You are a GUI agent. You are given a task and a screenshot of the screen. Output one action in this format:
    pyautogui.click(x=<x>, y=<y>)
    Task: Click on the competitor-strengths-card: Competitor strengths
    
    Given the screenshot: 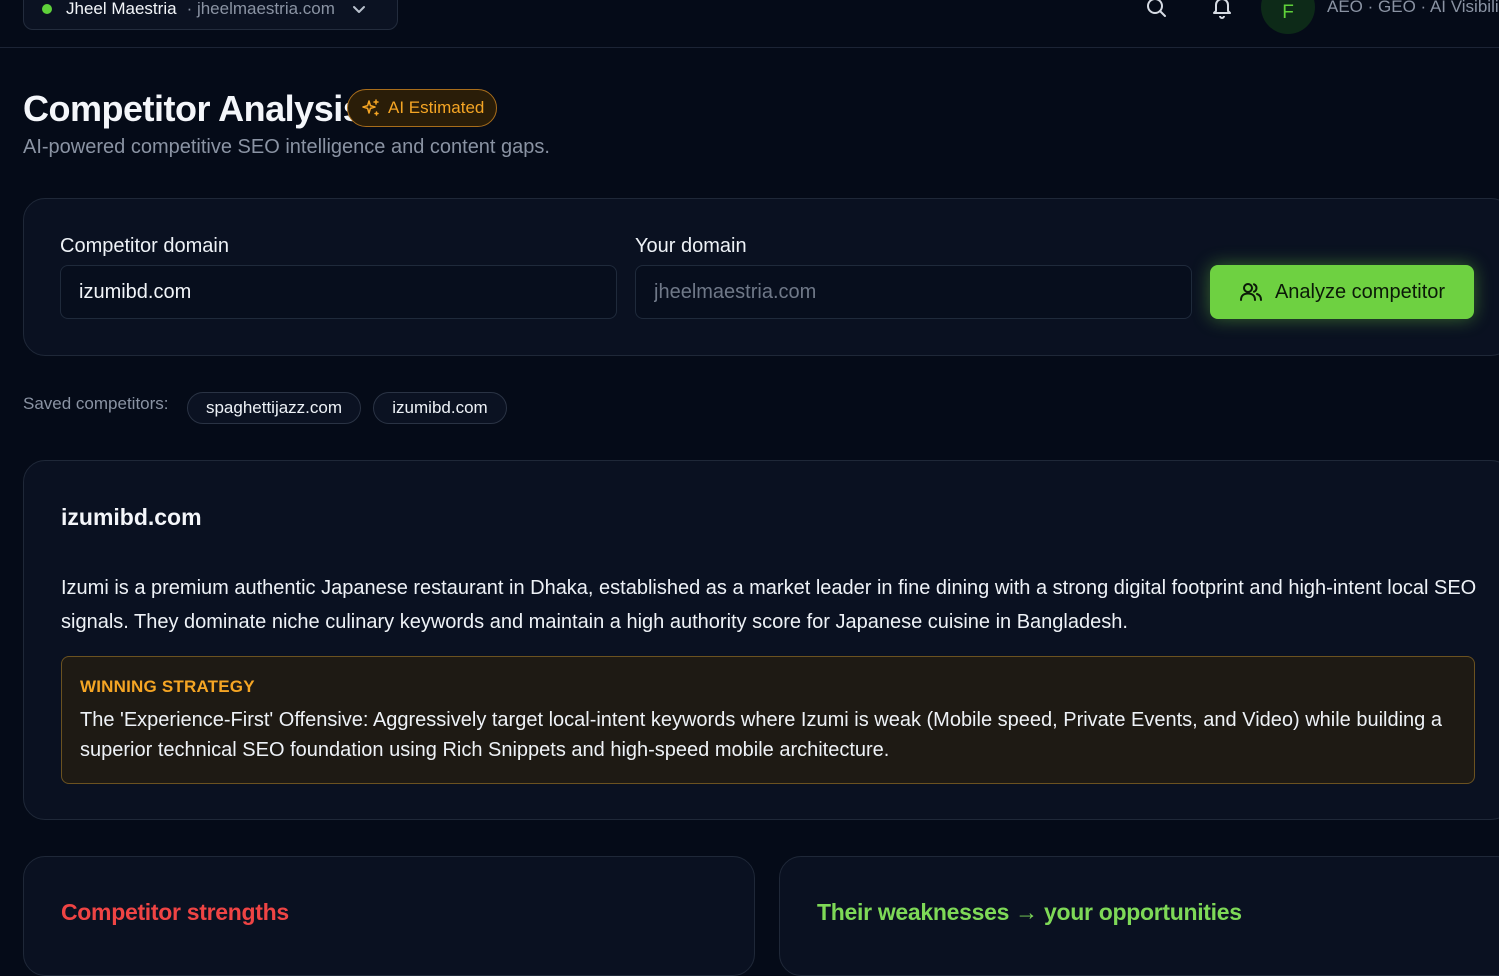 What is the action you would take?
    pyautogui.click(x=389, y=916)
    